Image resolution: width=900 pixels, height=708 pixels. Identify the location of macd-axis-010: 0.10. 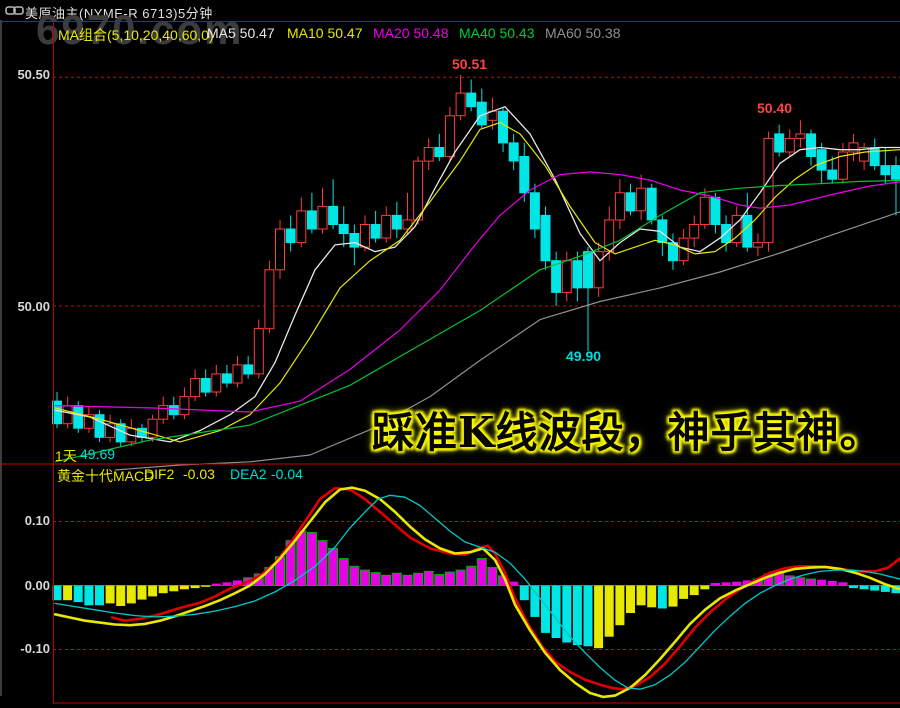
(37, 520).